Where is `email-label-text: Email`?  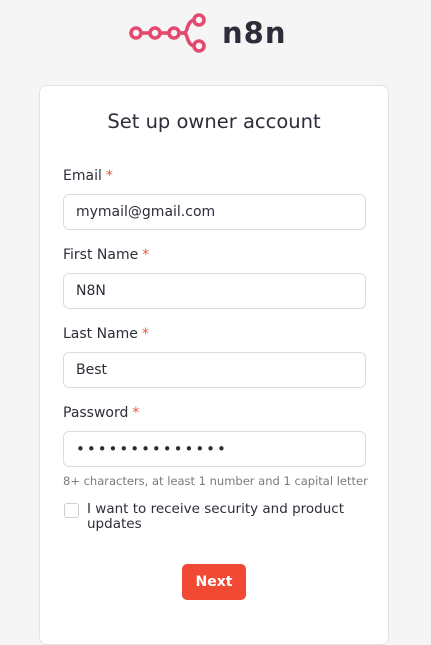 email-label-text: Email is located at coordinates (82, 176).